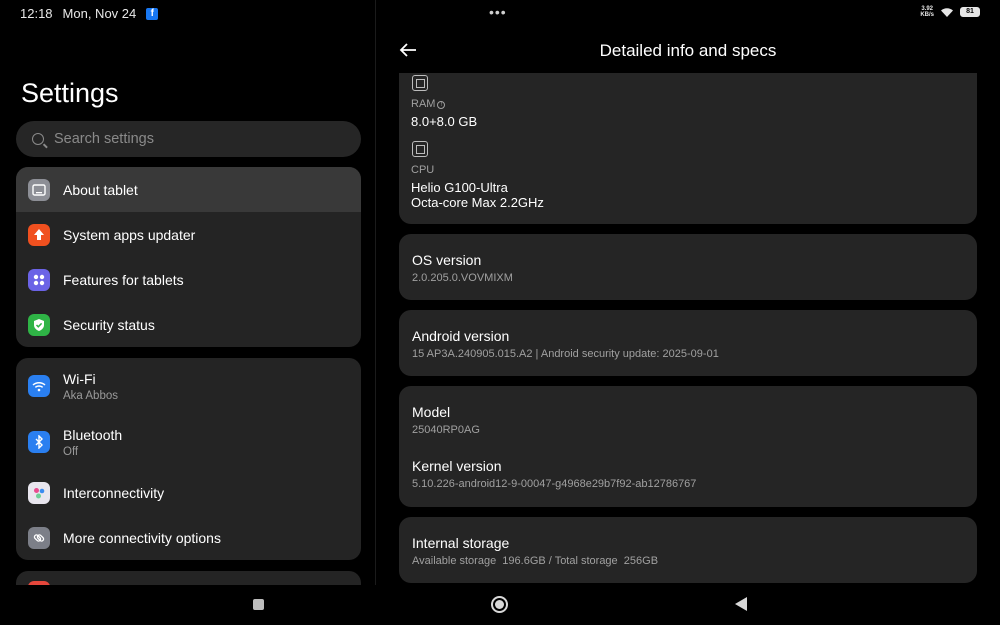  I want to click on facebook-icon: f, so click(152, 13).